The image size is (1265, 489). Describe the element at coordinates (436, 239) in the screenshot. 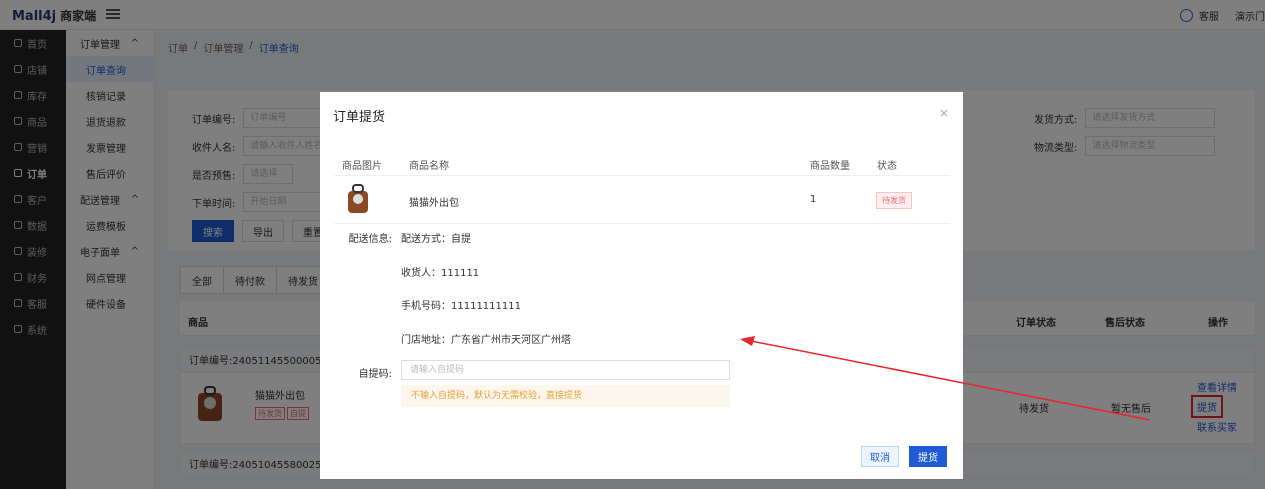

I see `delivery-method: 配送方式：自提` at that location.